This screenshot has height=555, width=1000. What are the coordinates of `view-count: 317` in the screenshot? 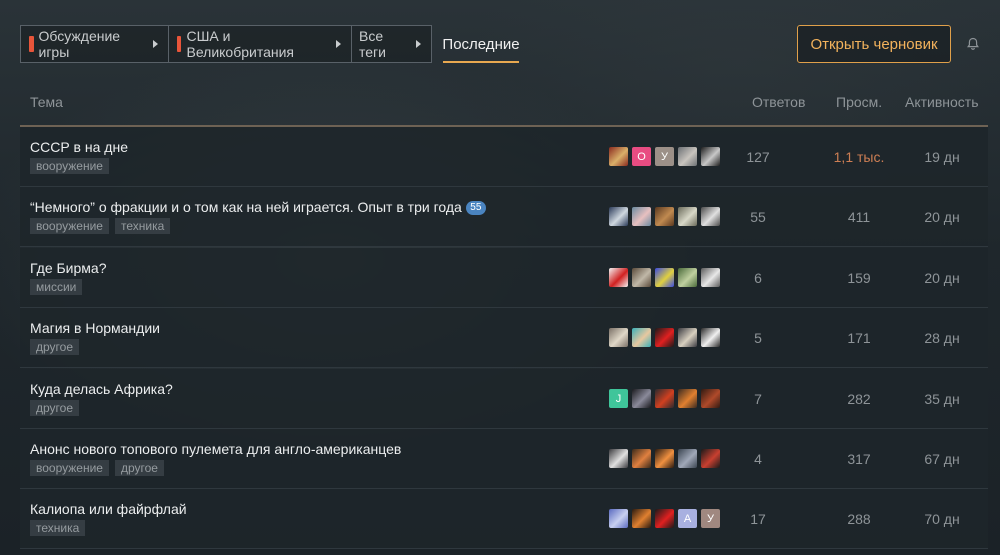 It's located at (859, 459).